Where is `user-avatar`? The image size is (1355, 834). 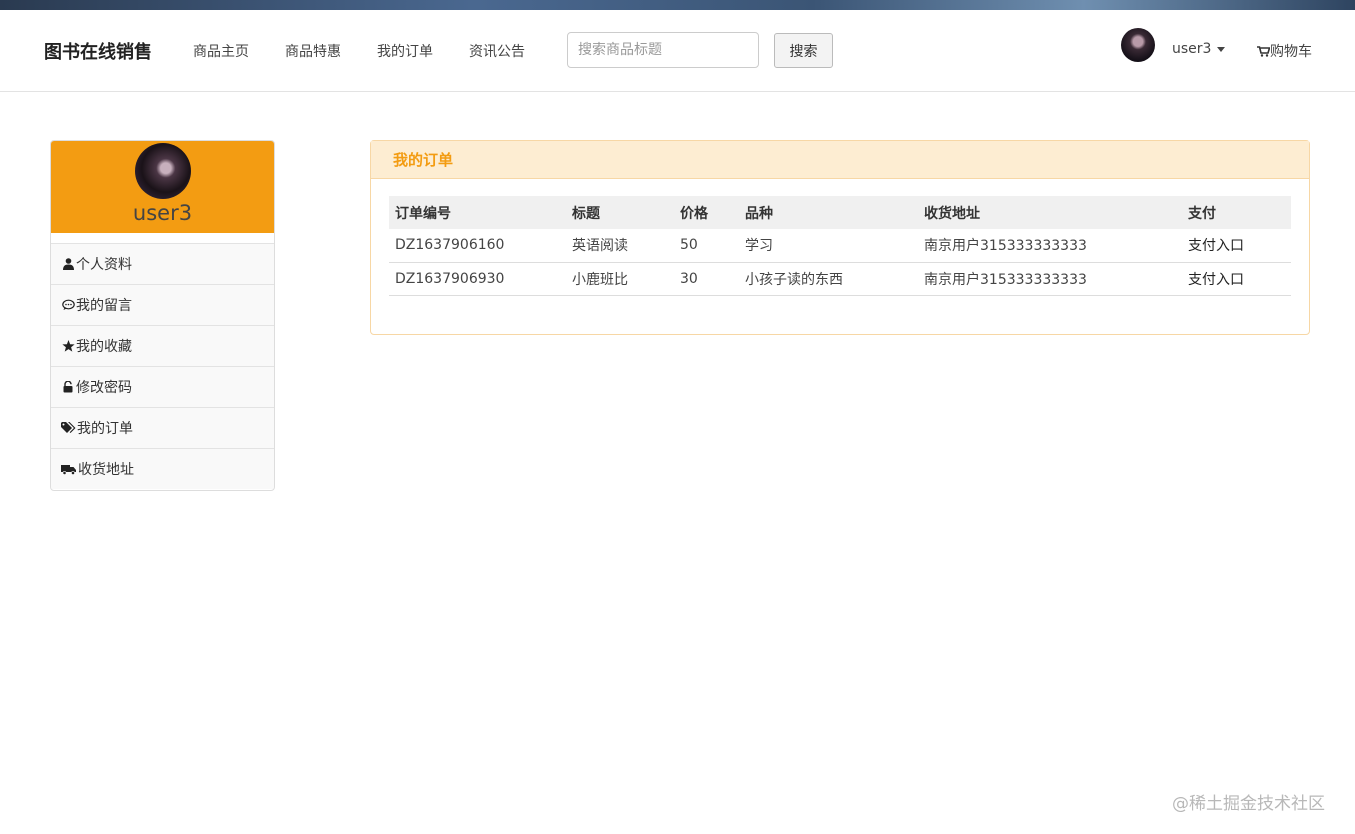
user-avatar is located at coordinates (1138, 45).